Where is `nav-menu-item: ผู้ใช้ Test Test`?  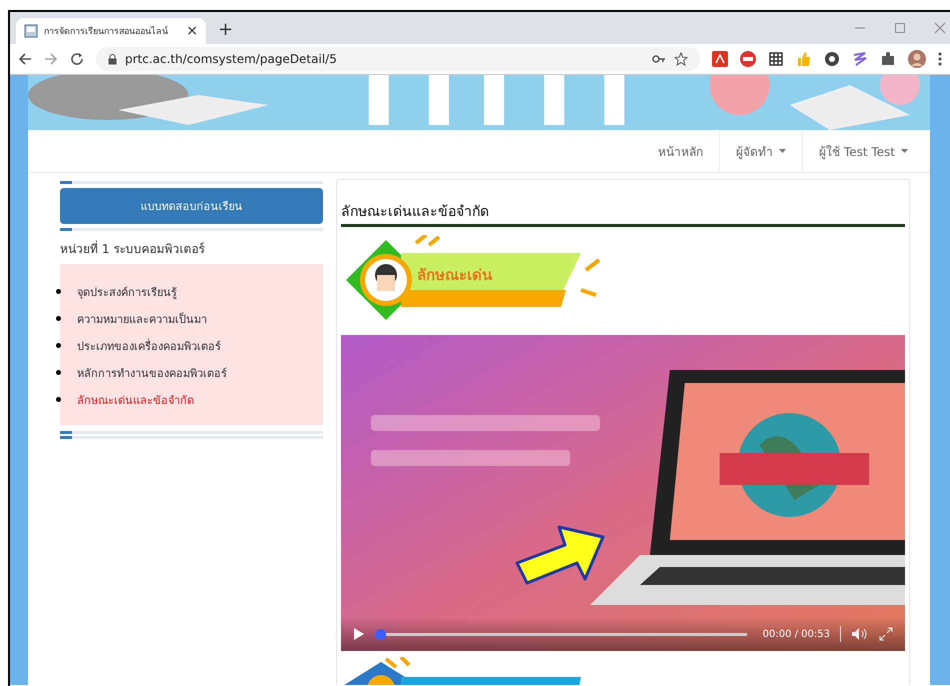
nav-menu-item: ผู้ใช้ Test Test is located at coordinates (863, 151).